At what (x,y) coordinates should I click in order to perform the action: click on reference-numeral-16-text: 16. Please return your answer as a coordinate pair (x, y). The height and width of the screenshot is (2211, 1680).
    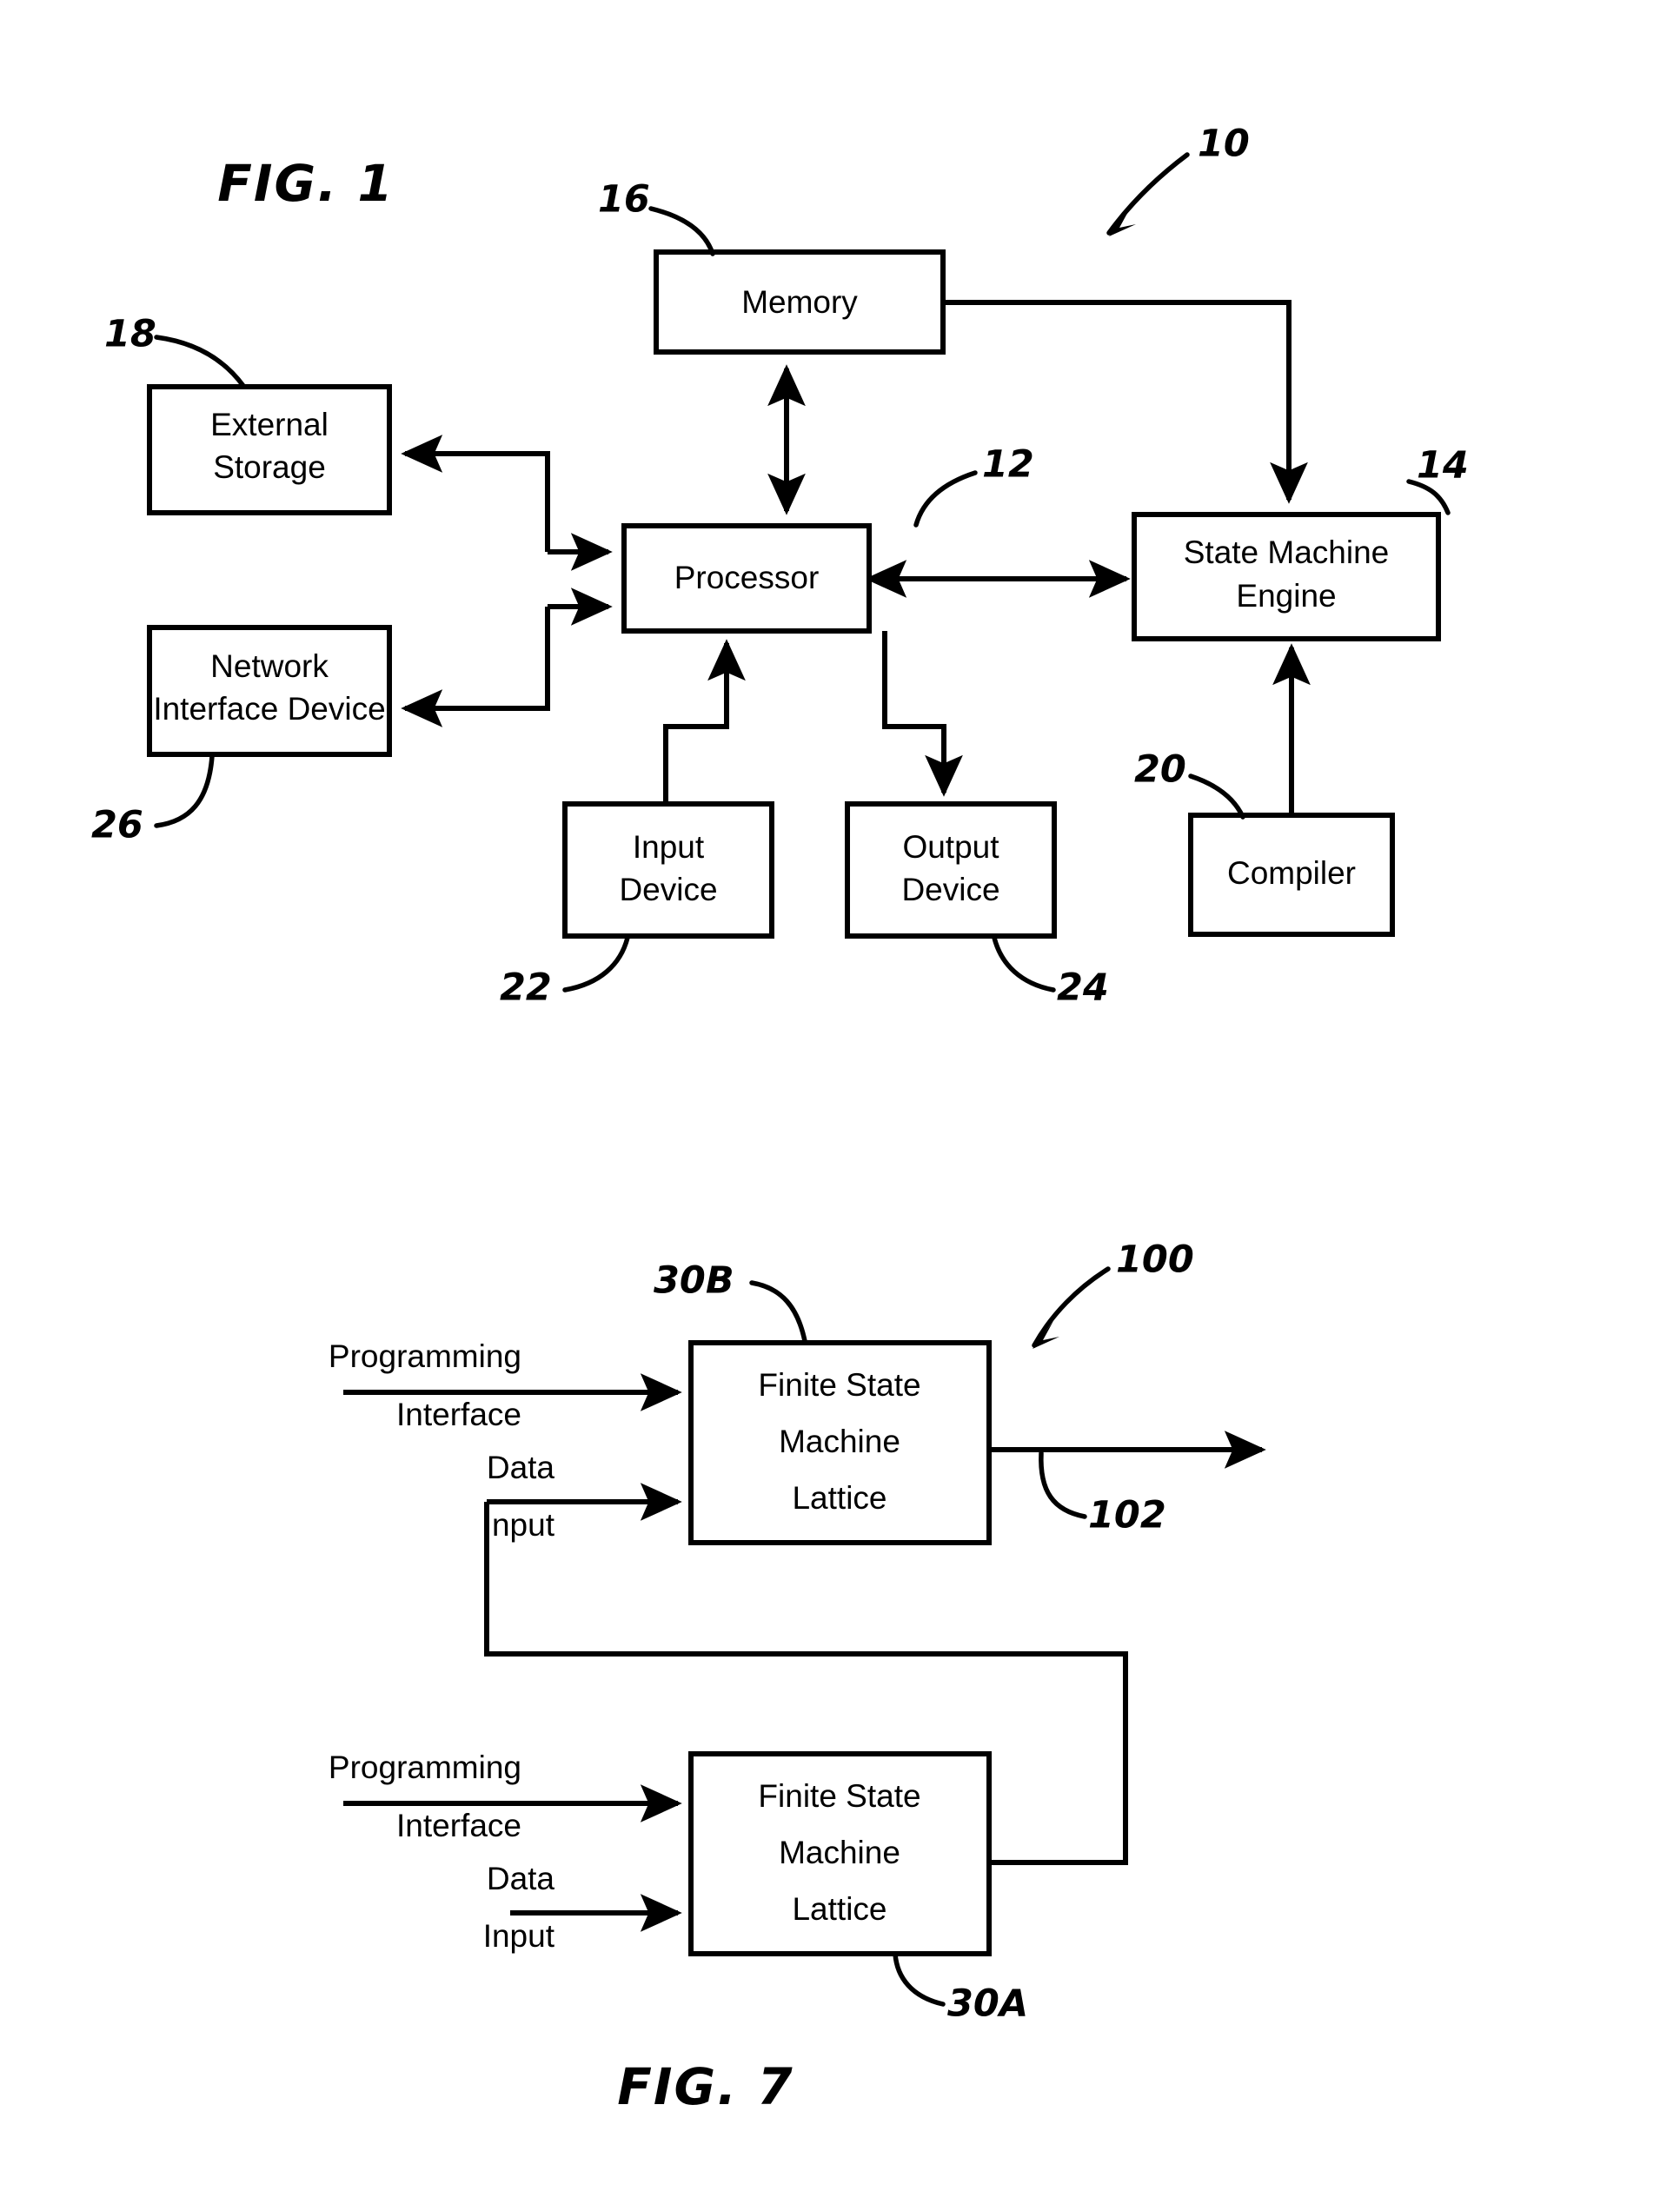
    Looking at the image, I should click on (624, 200).